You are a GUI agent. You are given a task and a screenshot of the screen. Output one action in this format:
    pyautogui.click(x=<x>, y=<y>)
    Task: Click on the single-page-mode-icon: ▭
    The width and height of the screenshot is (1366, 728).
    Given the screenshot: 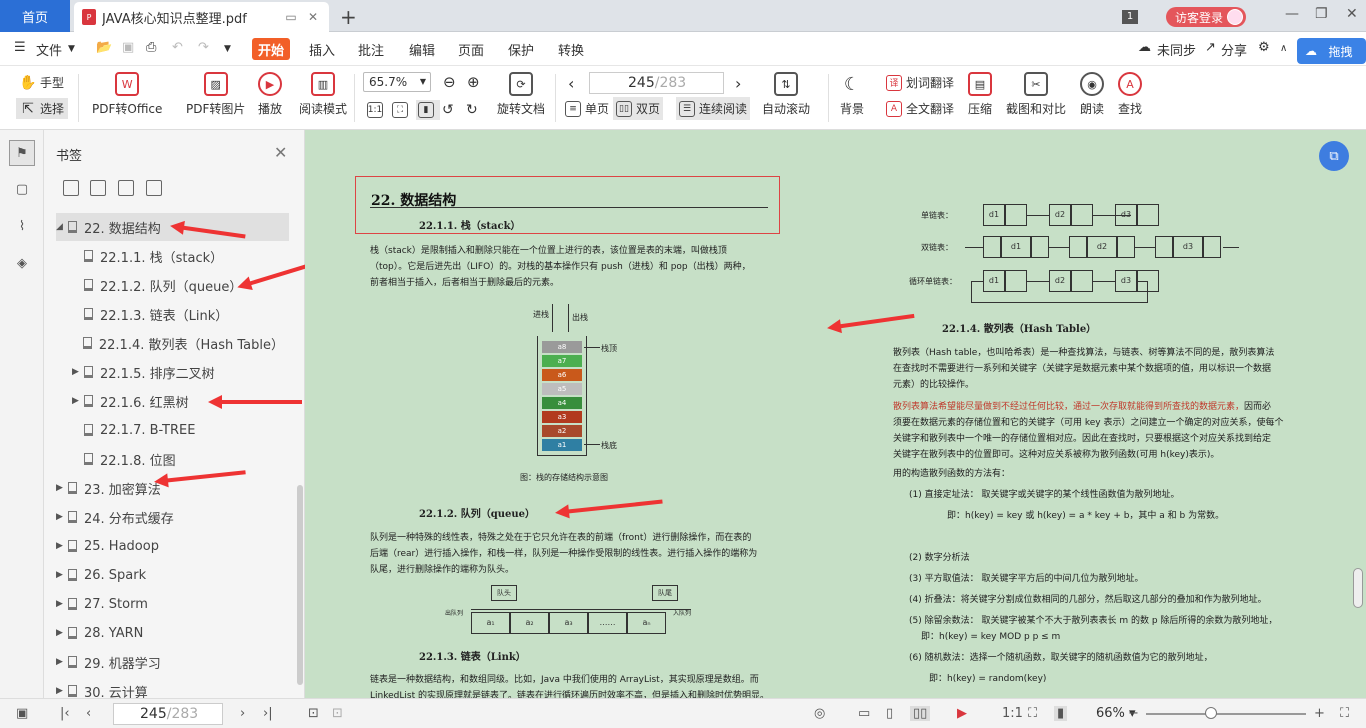 What is the action you would take?
    pyautogui.click(x=864, y=713)
    